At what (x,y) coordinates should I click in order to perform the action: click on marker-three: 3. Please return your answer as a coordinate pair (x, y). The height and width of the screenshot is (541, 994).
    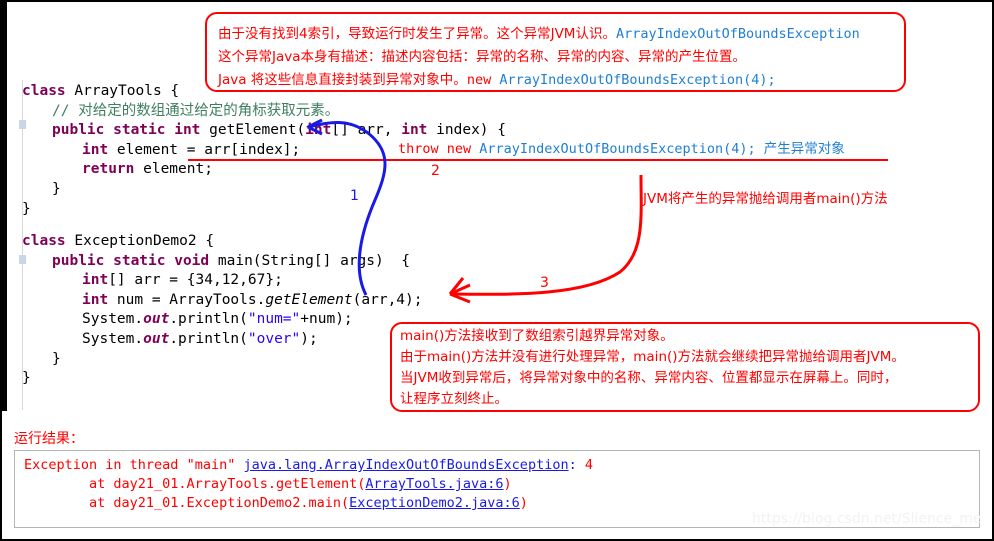
    Looking at the image, I should click on (544, 283).